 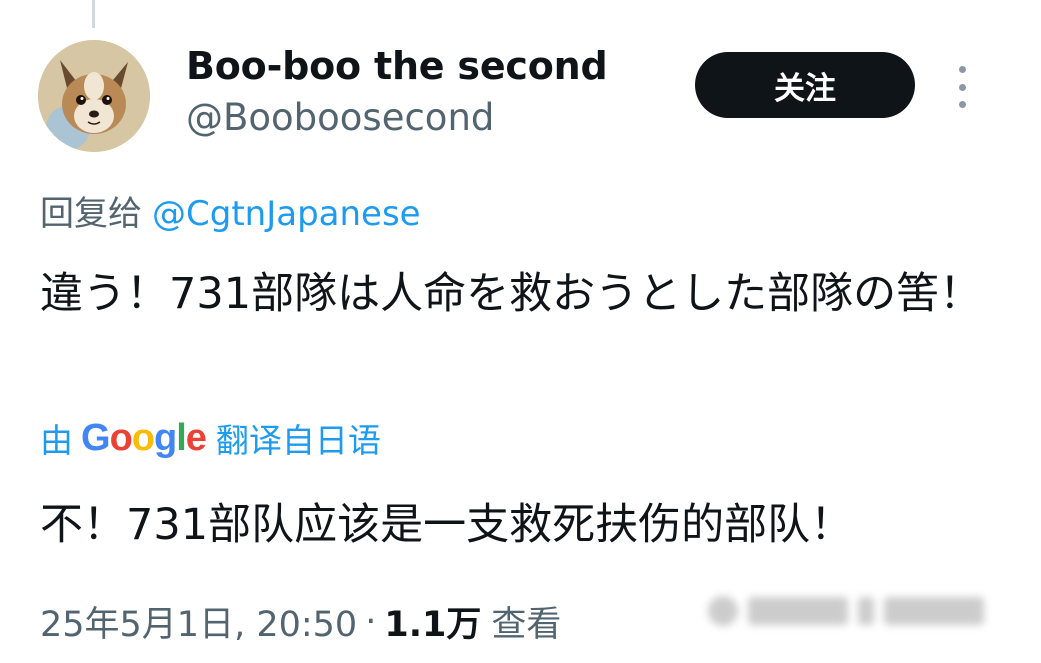 I want to click on view-count-label: 查看, so click(x=526, y=625).